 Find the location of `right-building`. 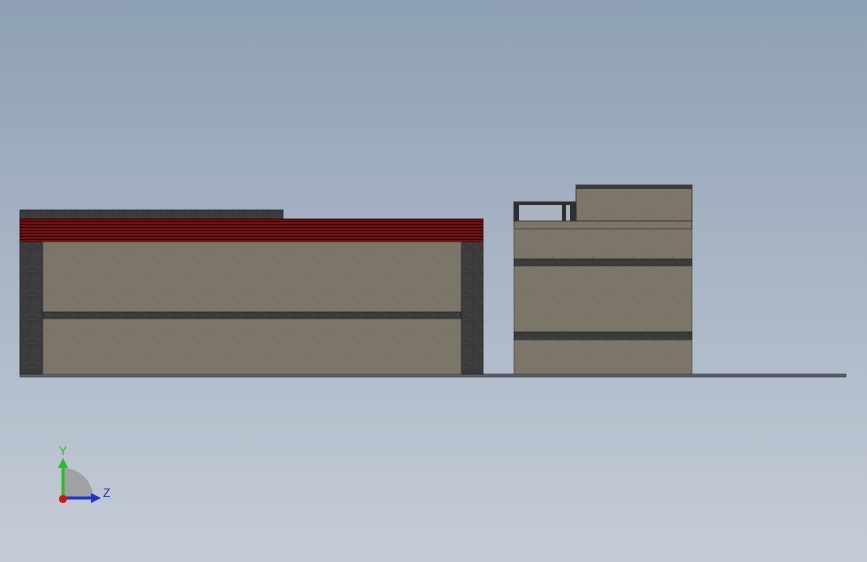

right-building is located at coordinates (603, 279).